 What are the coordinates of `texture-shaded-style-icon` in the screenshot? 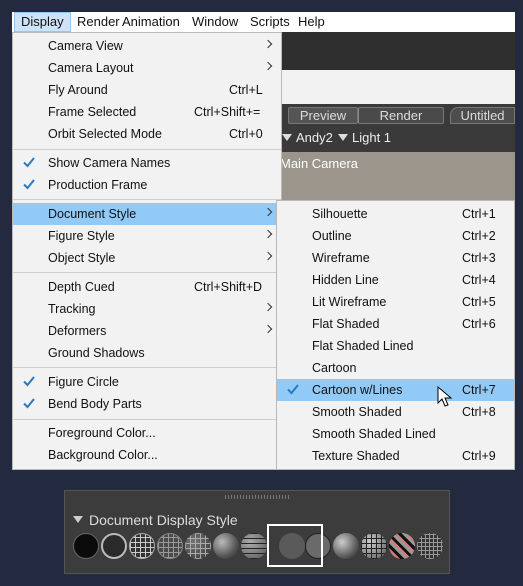 It's located at (402, 546).